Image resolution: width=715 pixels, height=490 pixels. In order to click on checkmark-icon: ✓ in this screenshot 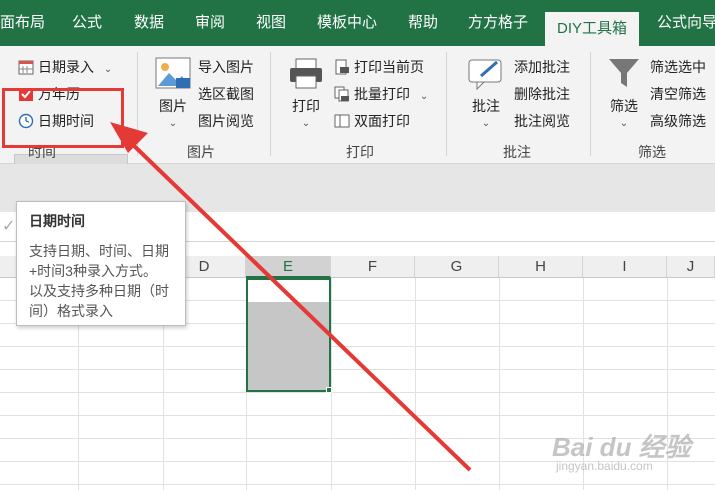, I will do `click(8, 226)`.